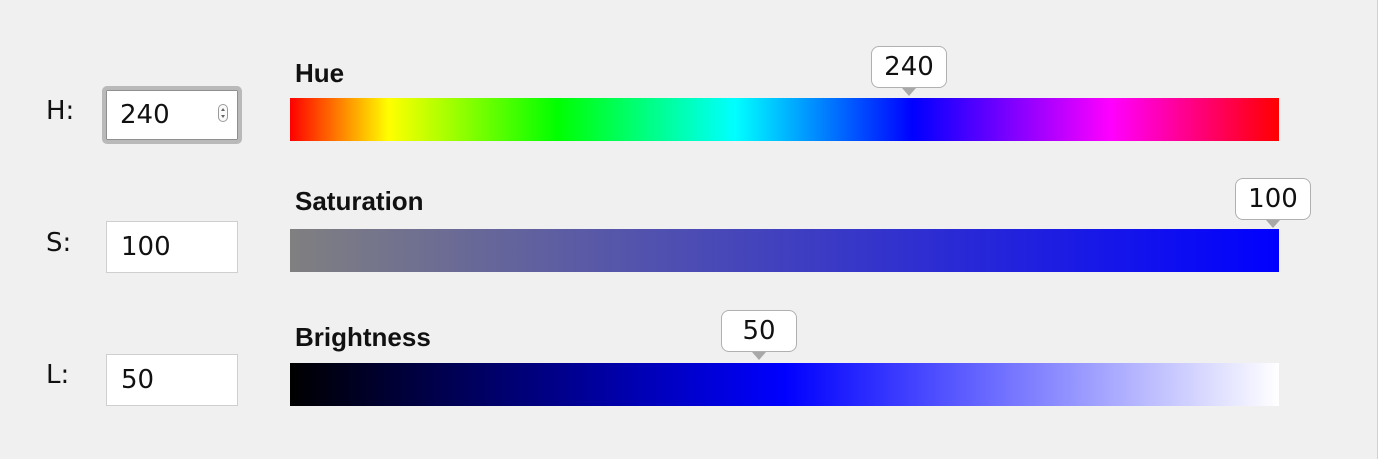 The height and width of the screenshot is (459, 1378). What do you see at coordinates (145, 115) in the screenshot?
I see `hue-input-value: 240` at bounding box center [145, 115].